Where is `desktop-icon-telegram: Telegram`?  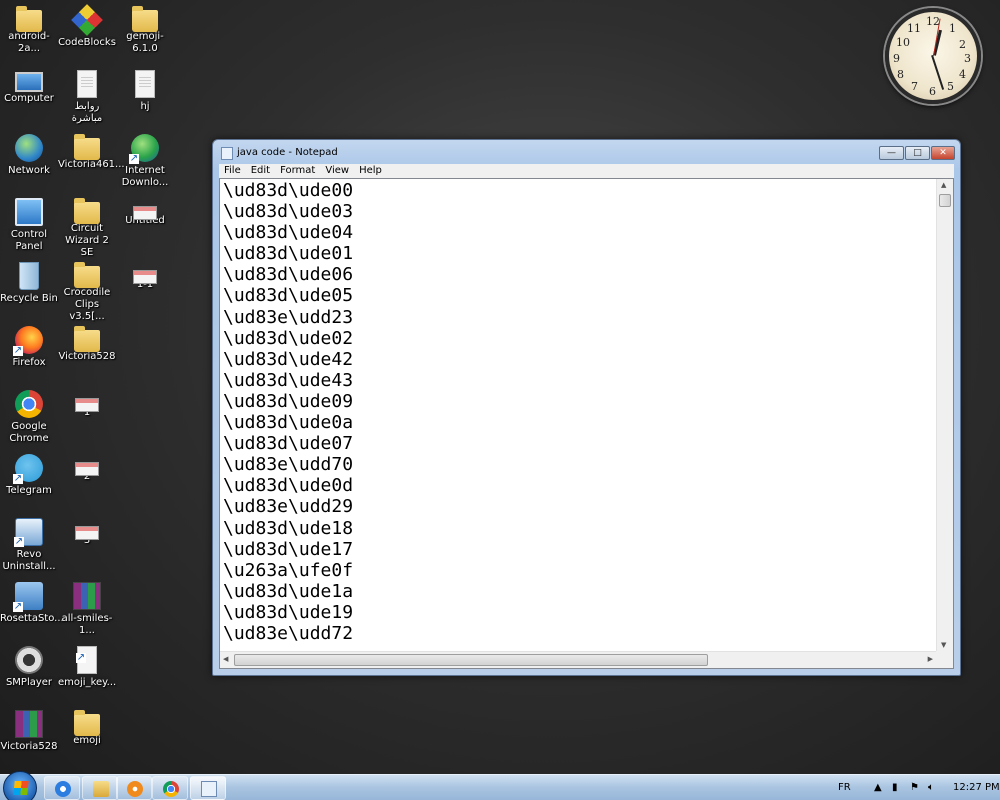 desktop-icon-telegram: Telegram is located at coordinates (29, 475).